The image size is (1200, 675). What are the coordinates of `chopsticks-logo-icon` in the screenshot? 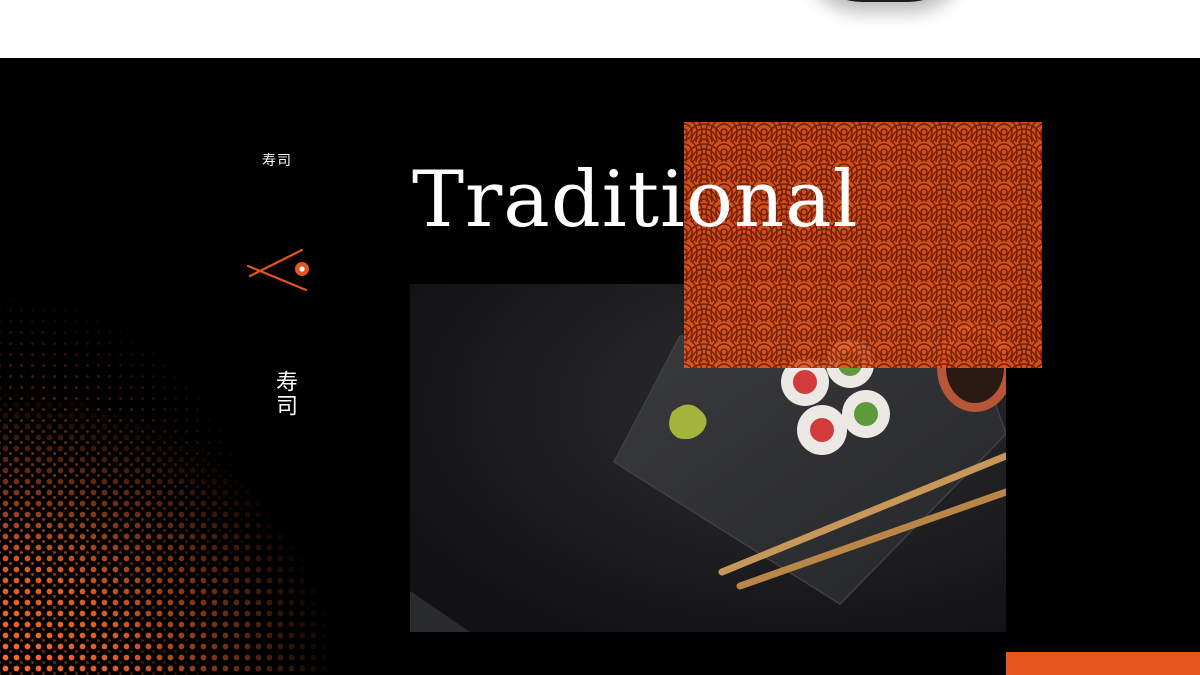 It's located at (277, 270).